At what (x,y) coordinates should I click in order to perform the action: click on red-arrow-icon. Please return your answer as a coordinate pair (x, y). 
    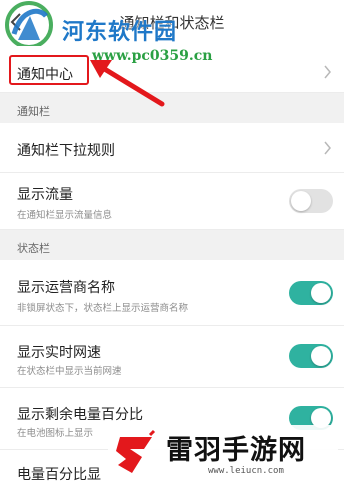
    Looking at the image, I should click on (127, 83).